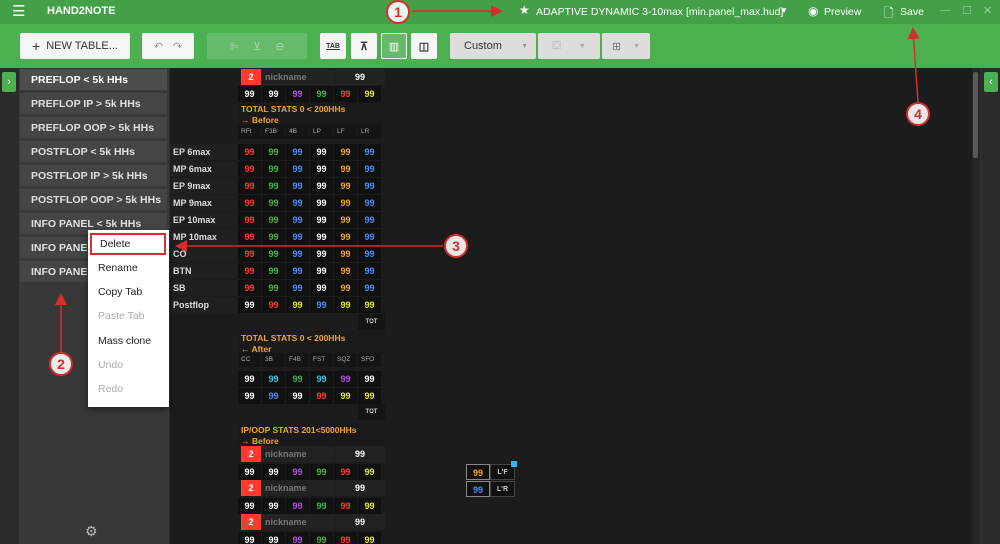  What do you see at coordinates (813, 11) in the screenshot?
I see `eye-icon: ◉` at bounding box center [813, 11].